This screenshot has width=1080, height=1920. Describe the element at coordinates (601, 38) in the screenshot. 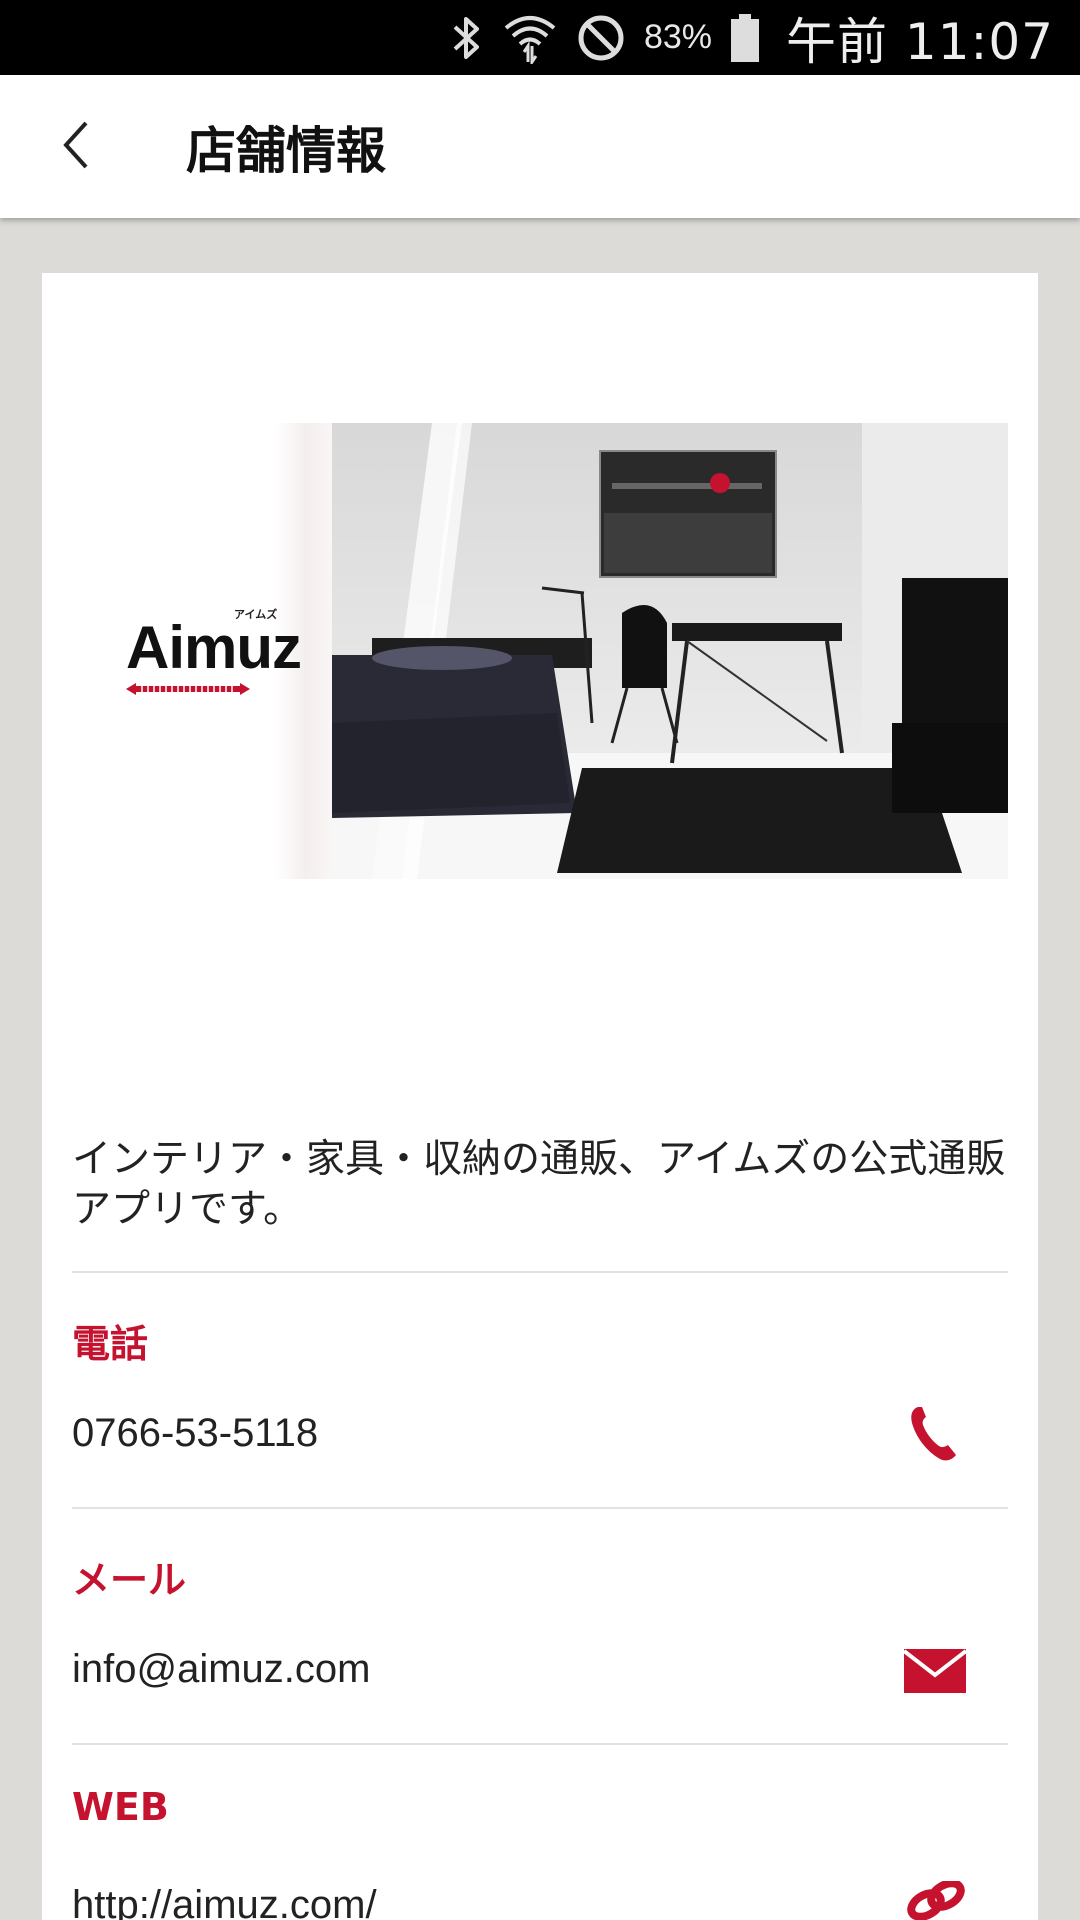

I see `do-not-disturb-icon` at that location.